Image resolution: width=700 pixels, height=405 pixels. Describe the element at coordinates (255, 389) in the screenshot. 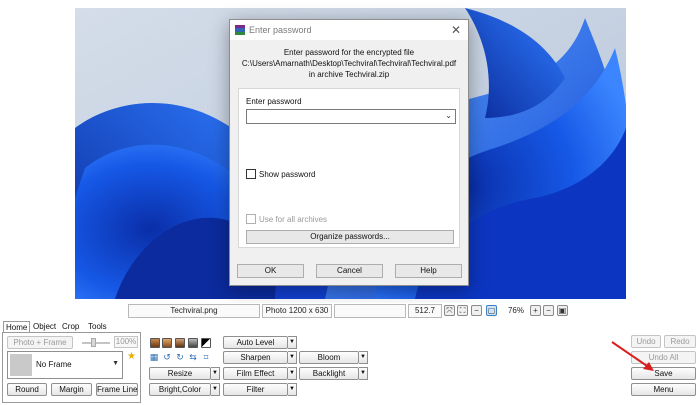

I see `filter-button: Filter` at that location.